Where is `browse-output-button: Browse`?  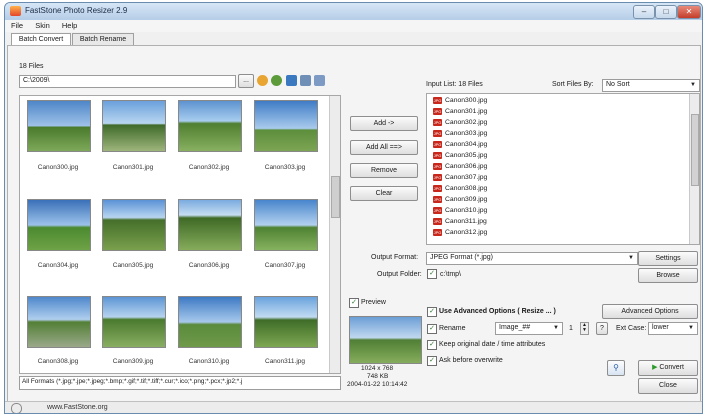
browse-output-button: Browse is located at coordinates (668, 275).